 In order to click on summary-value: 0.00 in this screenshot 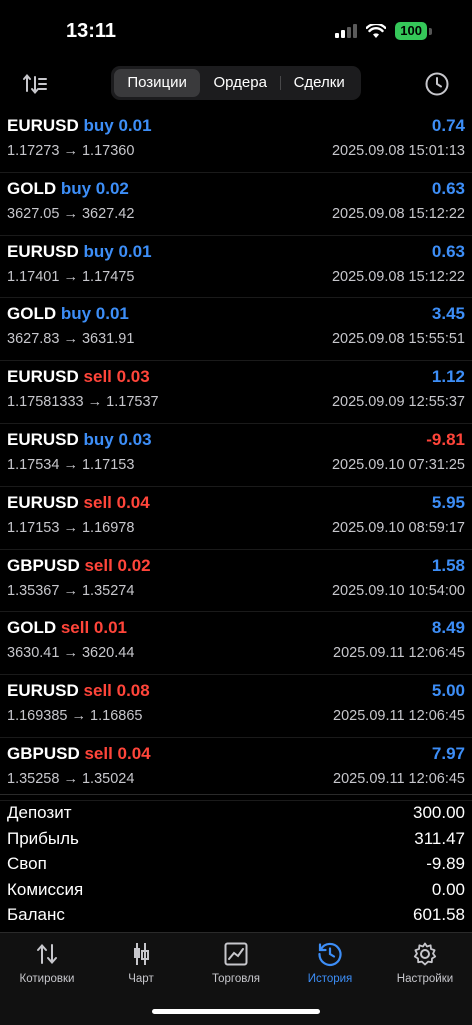, I will do `click(448, 889)`.